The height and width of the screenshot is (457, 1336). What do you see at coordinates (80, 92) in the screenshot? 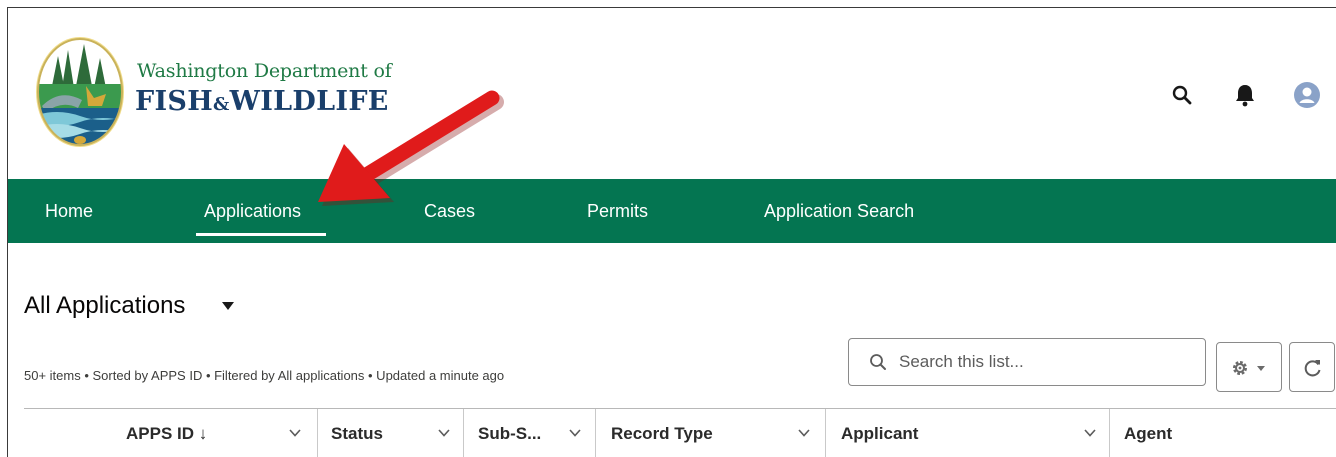
I see `wdfw-logo` at bounding box center [80, 92].